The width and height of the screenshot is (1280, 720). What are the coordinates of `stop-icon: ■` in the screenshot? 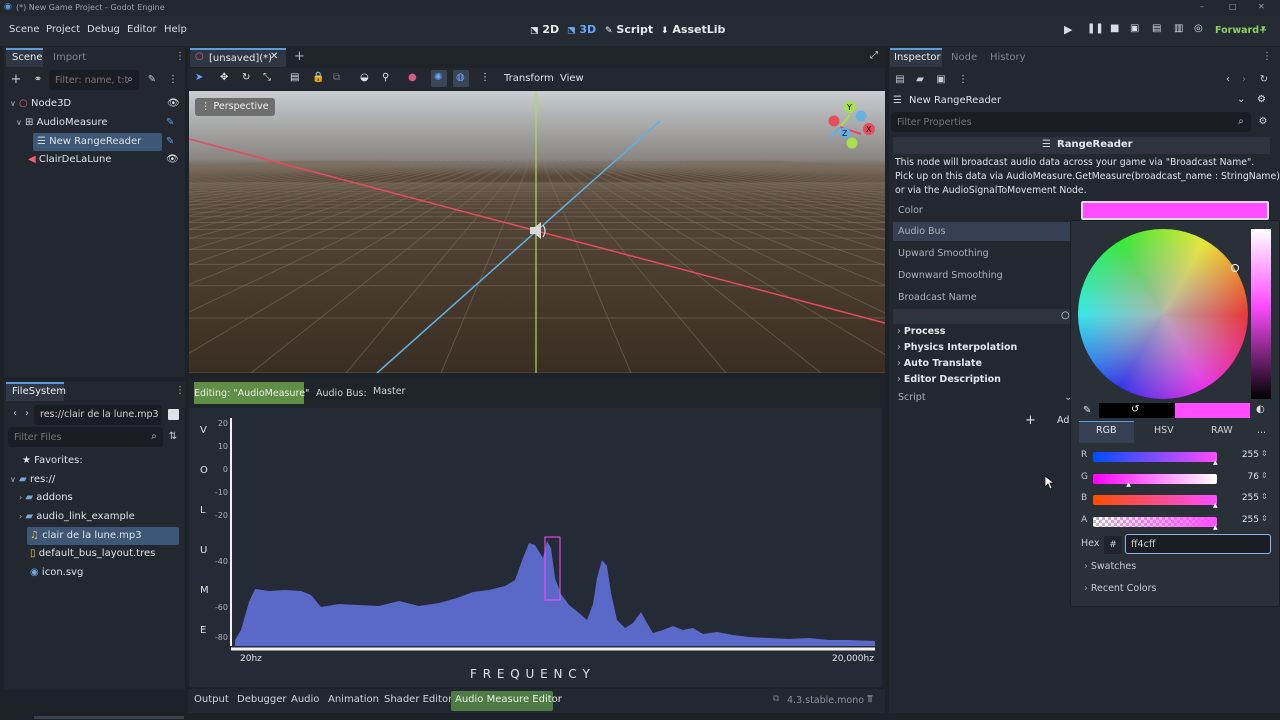 It's located at (1114, 28).